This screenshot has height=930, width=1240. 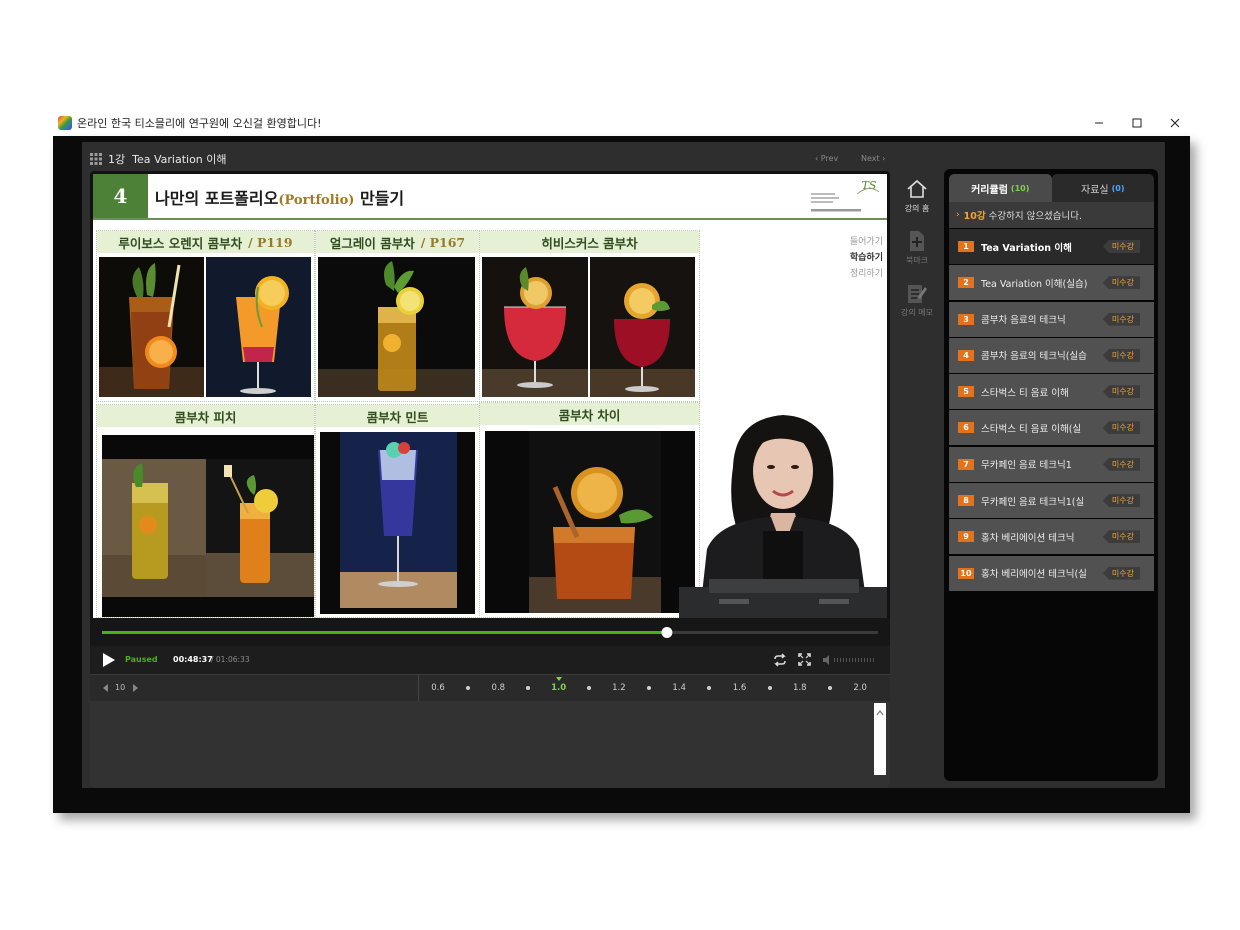 I want to click on close-icon, so click(x=1175, y=122).